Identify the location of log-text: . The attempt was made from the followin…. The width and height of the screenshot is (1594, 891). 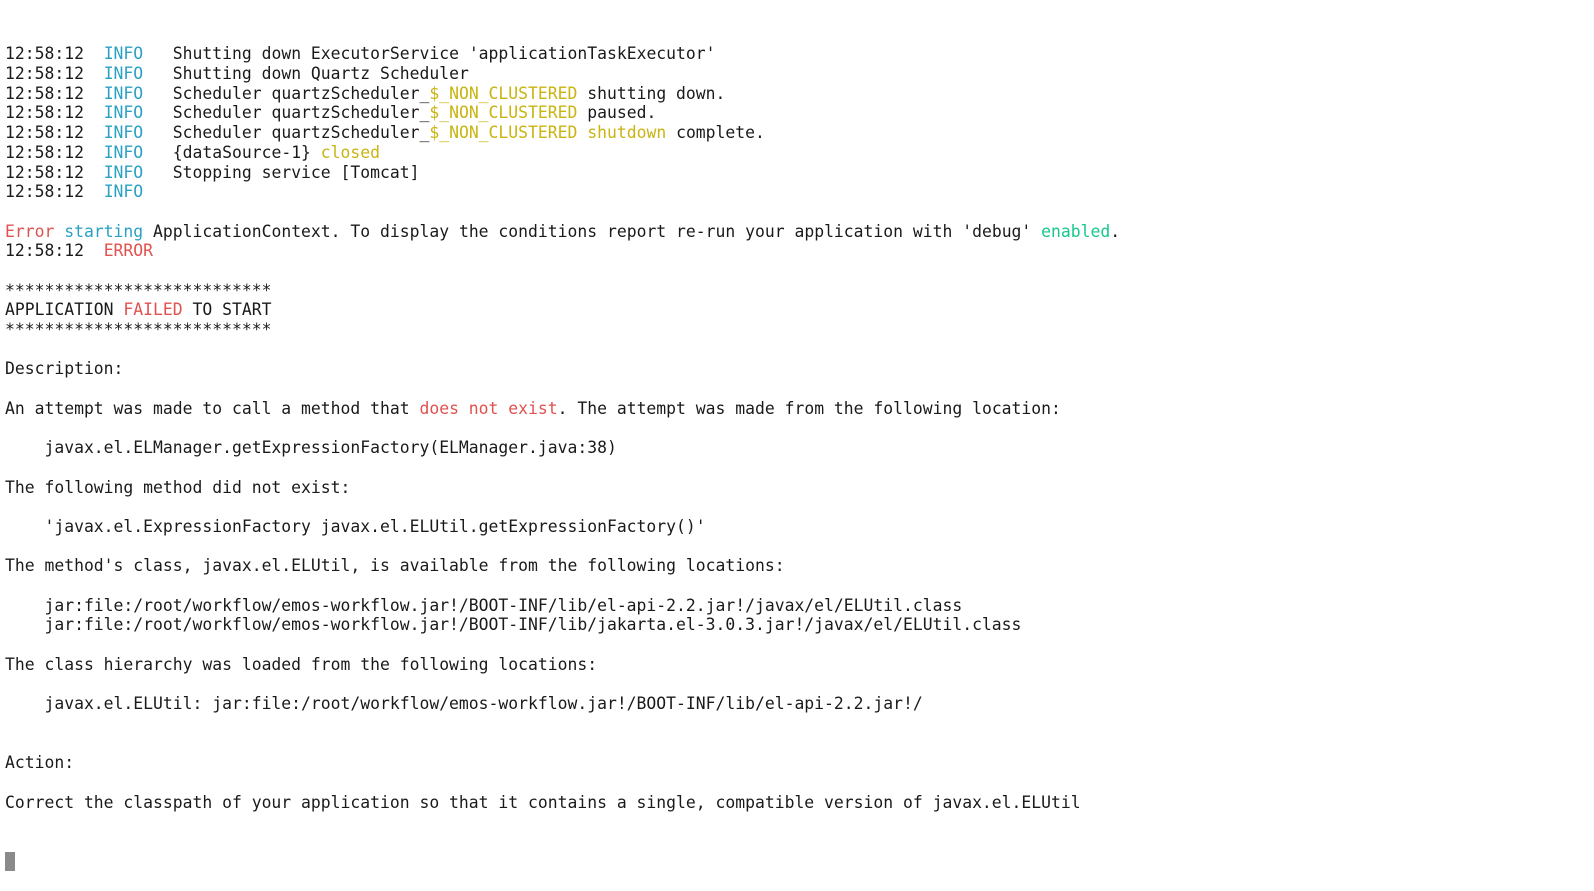
(809, 408).